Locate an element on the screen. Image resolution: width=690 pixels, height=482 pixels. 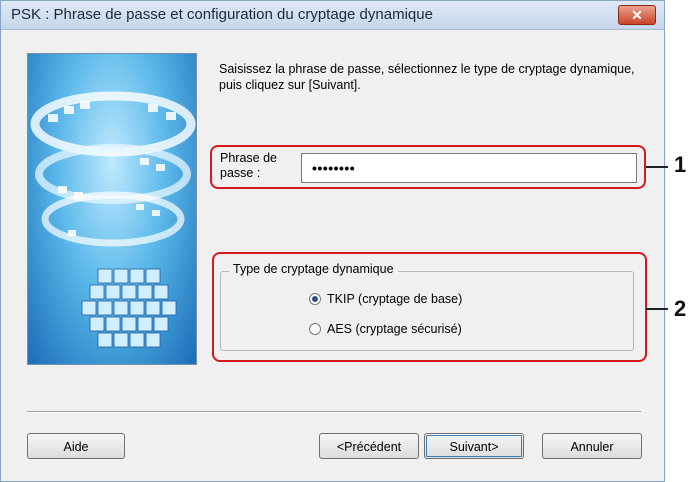
passphrase-input is located at coordinates (469, 168).